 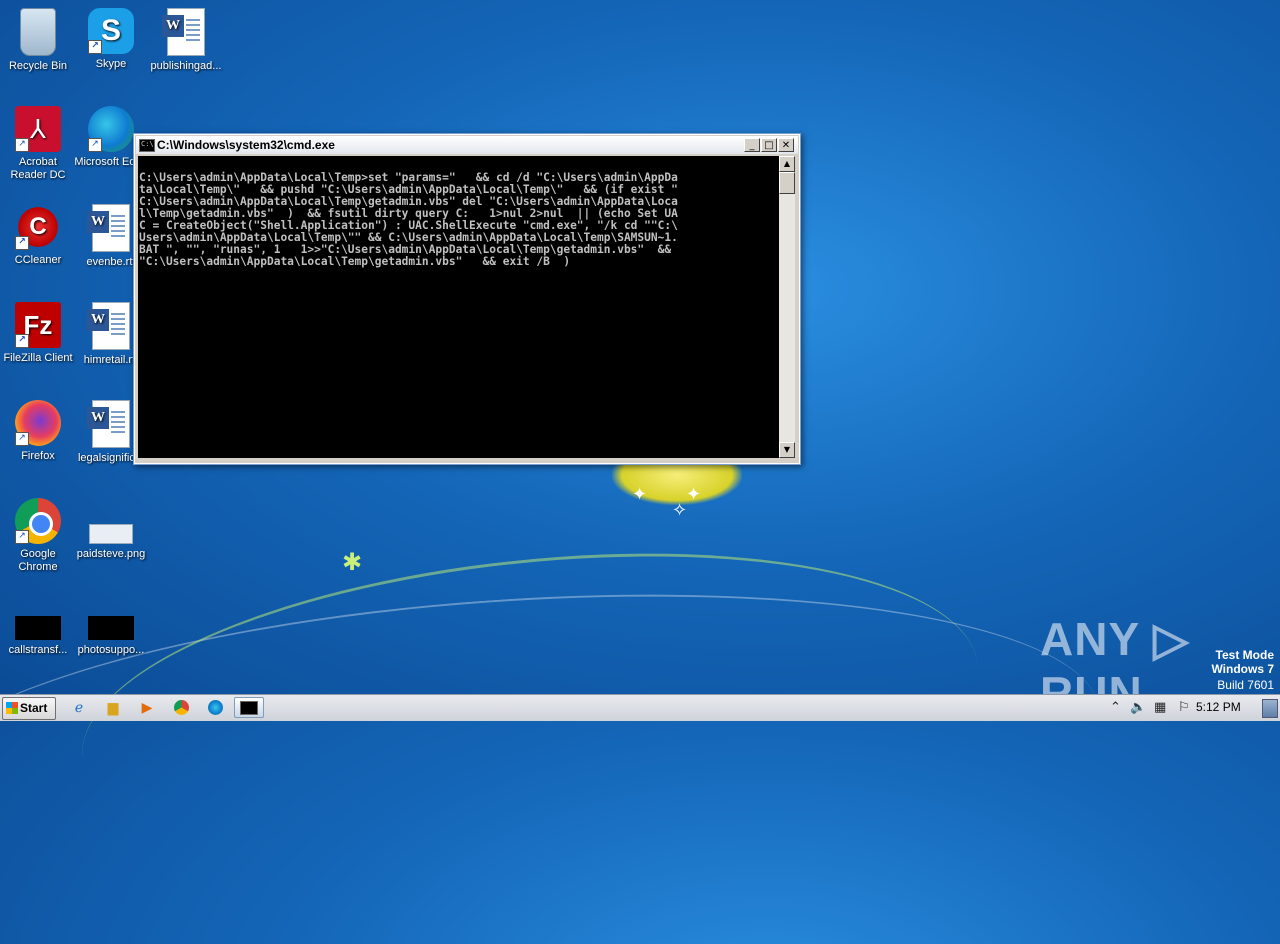 I want to click on taskbar: Start ℯ ▆ ▶ ⌃ 🔈 ▦ ⚐ 5:12 PM, so click(x=640, y=707).